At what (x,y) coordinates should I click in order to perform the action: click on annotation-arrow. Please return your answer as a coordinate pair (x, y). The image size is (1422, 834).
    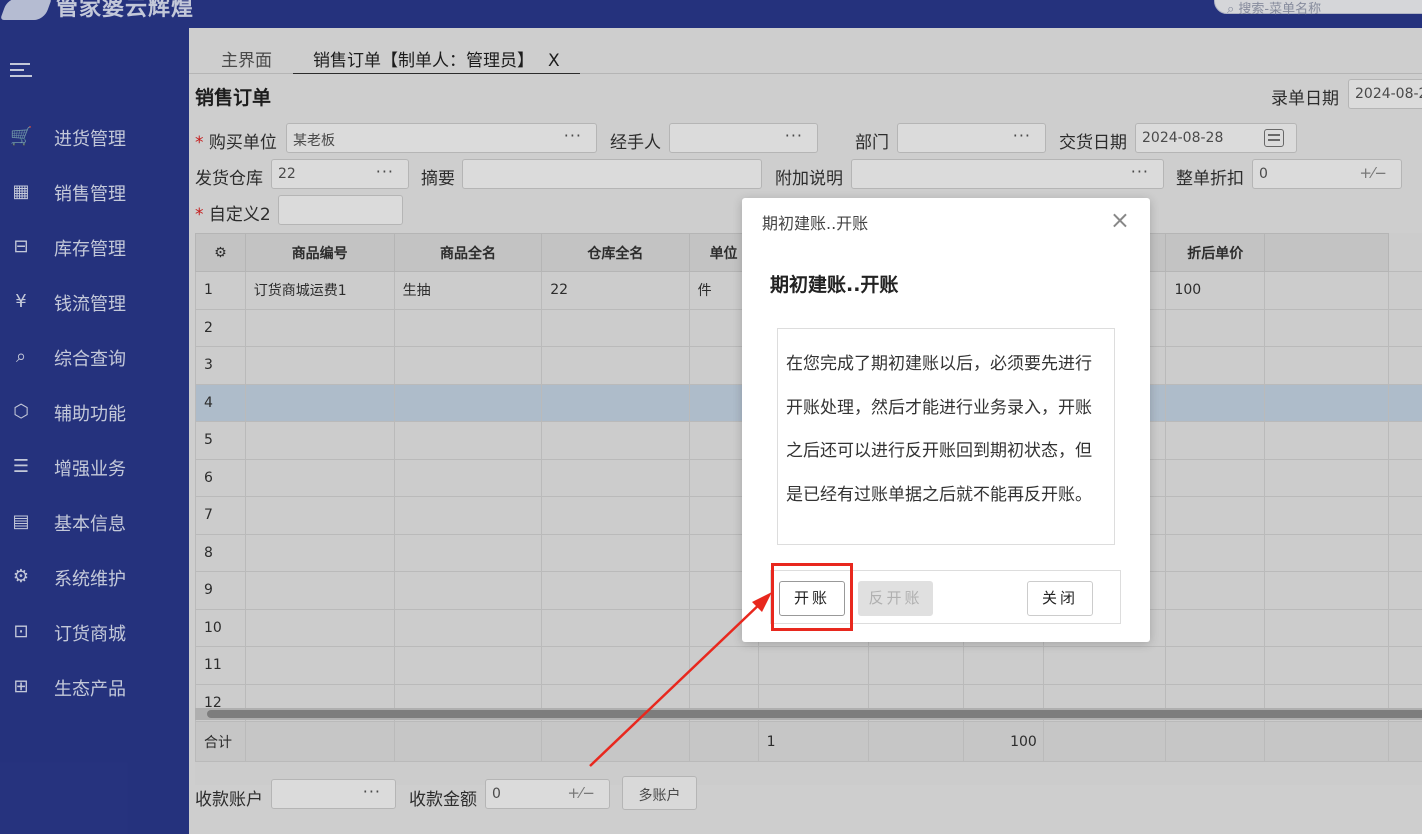
    Looking at the image, I should click on (680, 679).